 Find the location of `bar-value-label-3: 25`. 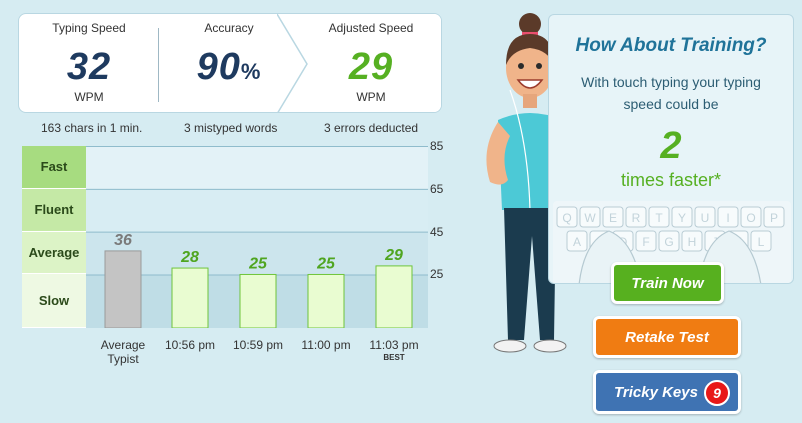

bar-value-label-3: 25 is located at coordinates (326, 263).